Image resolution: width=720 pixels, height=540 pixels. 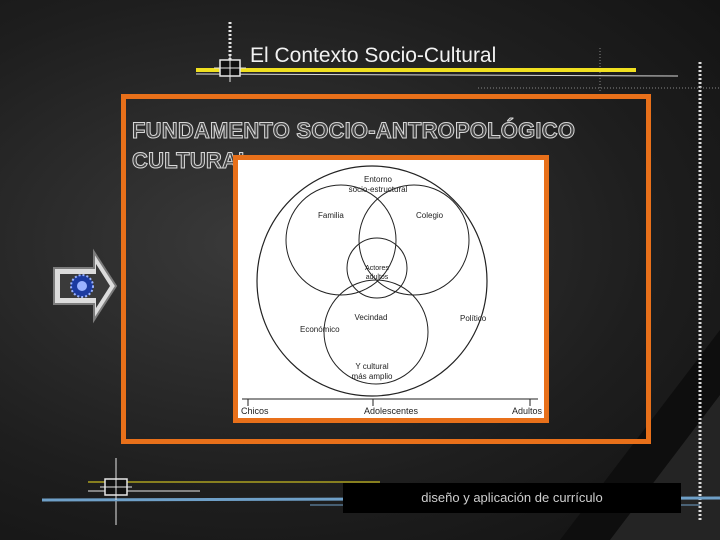 What do you see at coordinates (377, 268) in the screenshot?
I see `center-label-1: Actores` at bounding box center [377, 268].